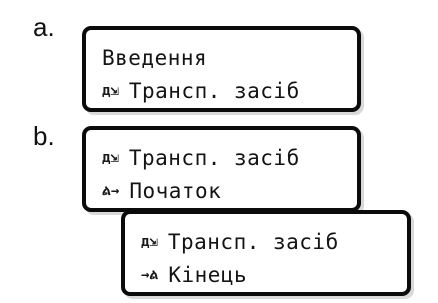 The height and width of the screenshot is (303, 438). Describe the element at coordinates (150, 274) in the screenshot. I see `location-end-icon: →ል` at that location.